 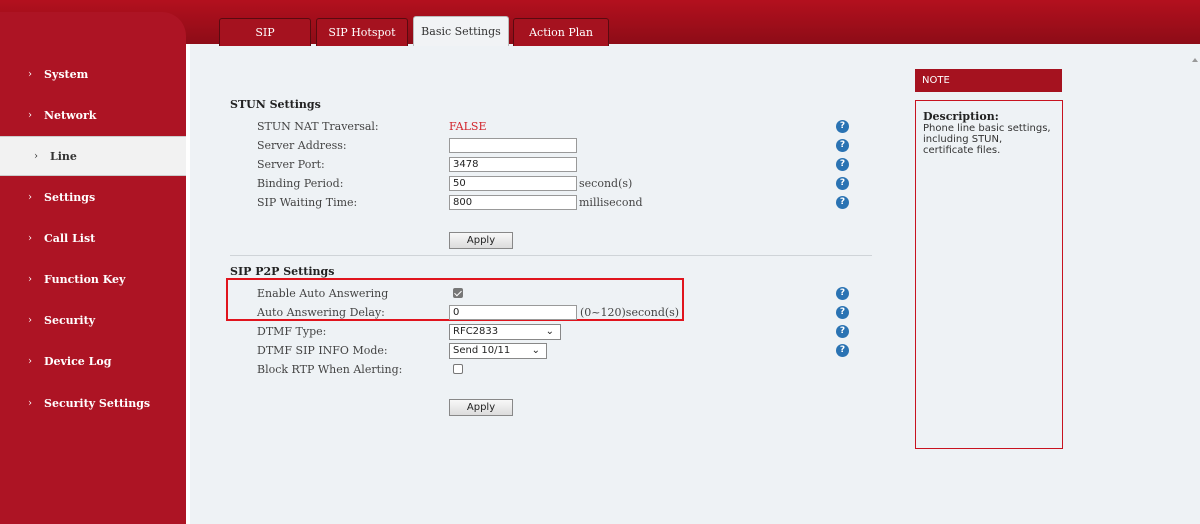 What do you see at coordinates (300, 183) in the screenshot?
I see `binding-period-label: Binding Period:` at bounding box center [300, 183].